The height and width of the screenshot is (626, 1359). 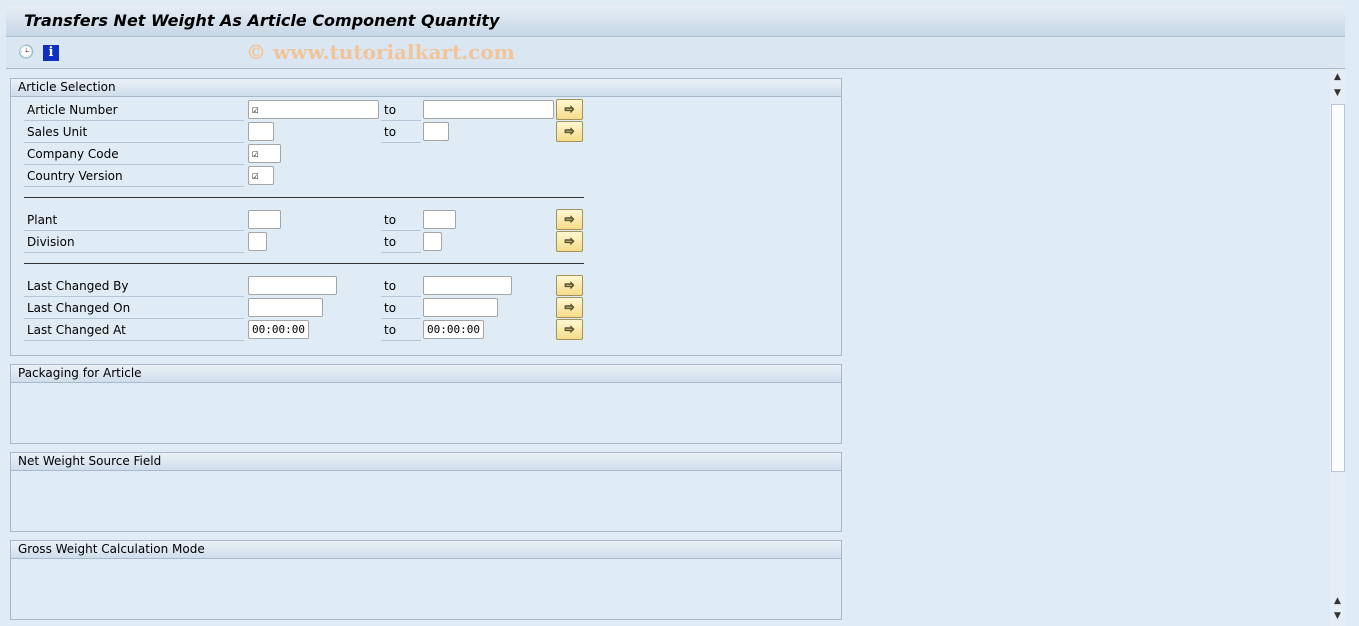 I want to click on field-label-article-number: Article Number, so click(x=72, y=110).